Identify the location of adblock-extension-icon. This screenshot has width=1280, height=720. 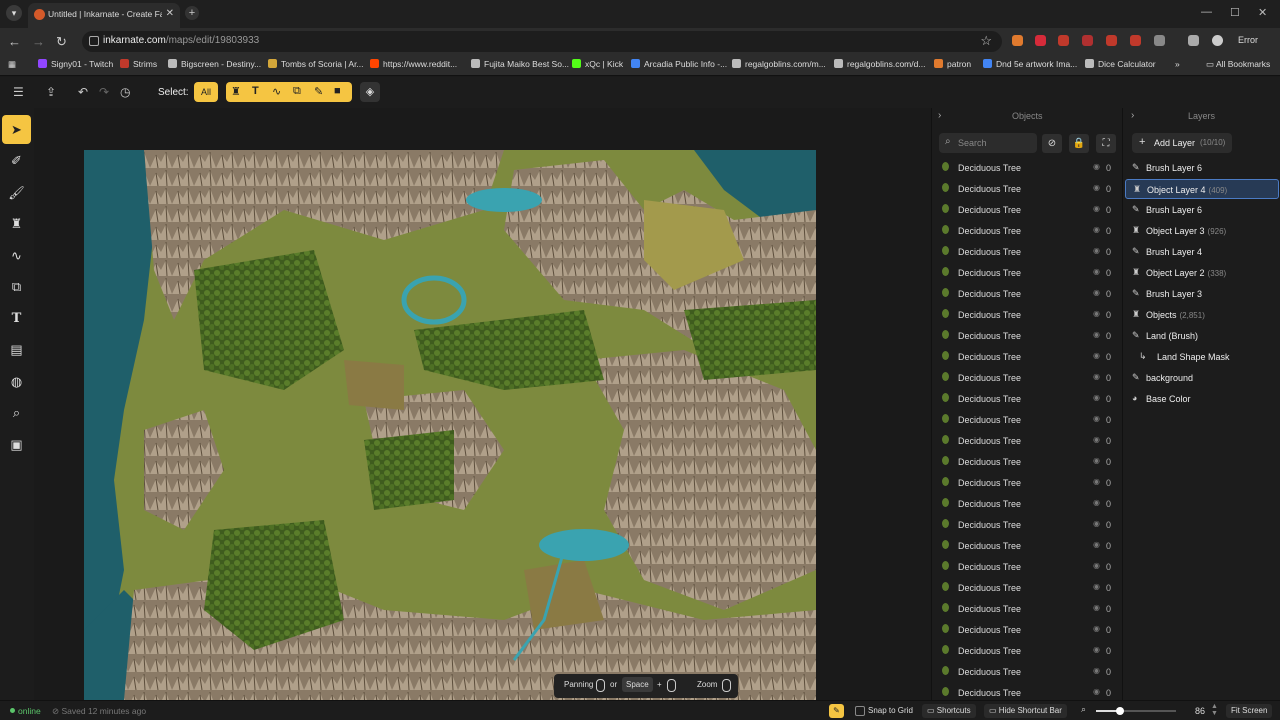
(1063, 40).